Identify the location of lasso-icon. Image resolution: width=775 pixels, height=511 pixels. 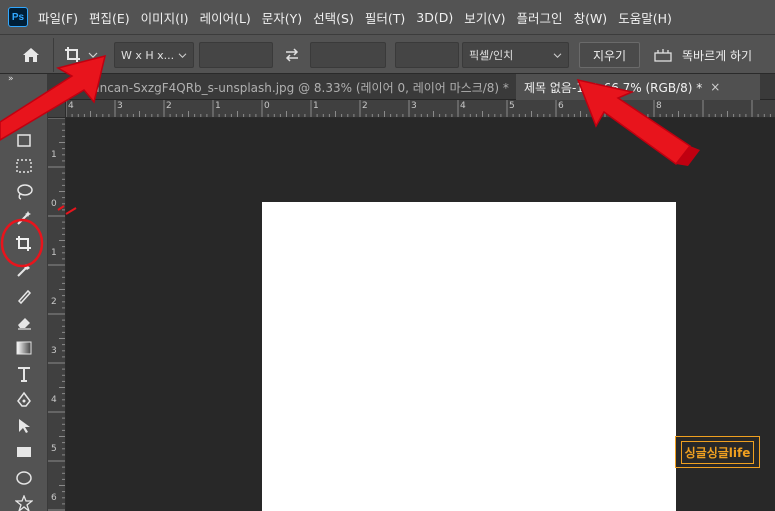
(25, 192).